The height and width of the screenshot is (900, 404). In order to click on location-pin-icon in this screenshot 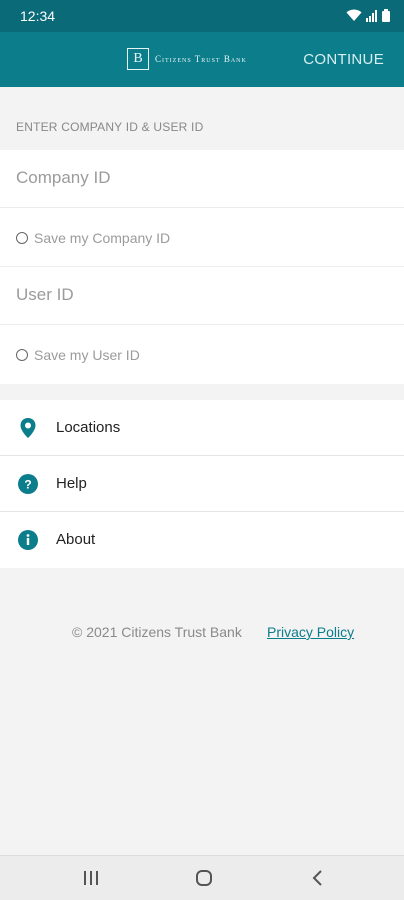, I will do `click(28, 428)`.